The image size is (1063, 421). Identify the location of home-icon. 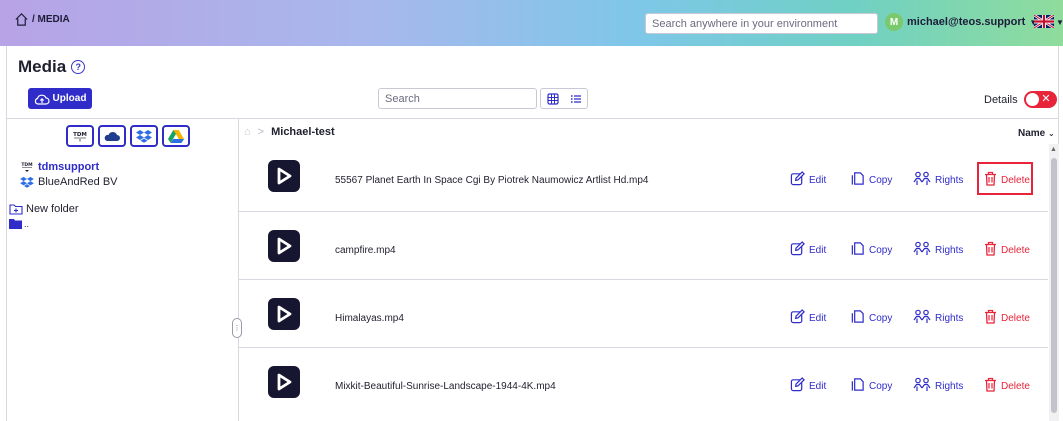
(21, 19).